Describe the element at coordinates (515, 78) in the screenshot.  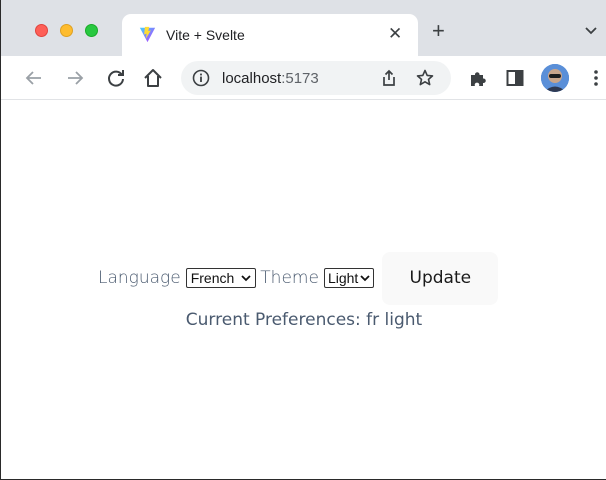
I see `side-panel-icon` at that location.